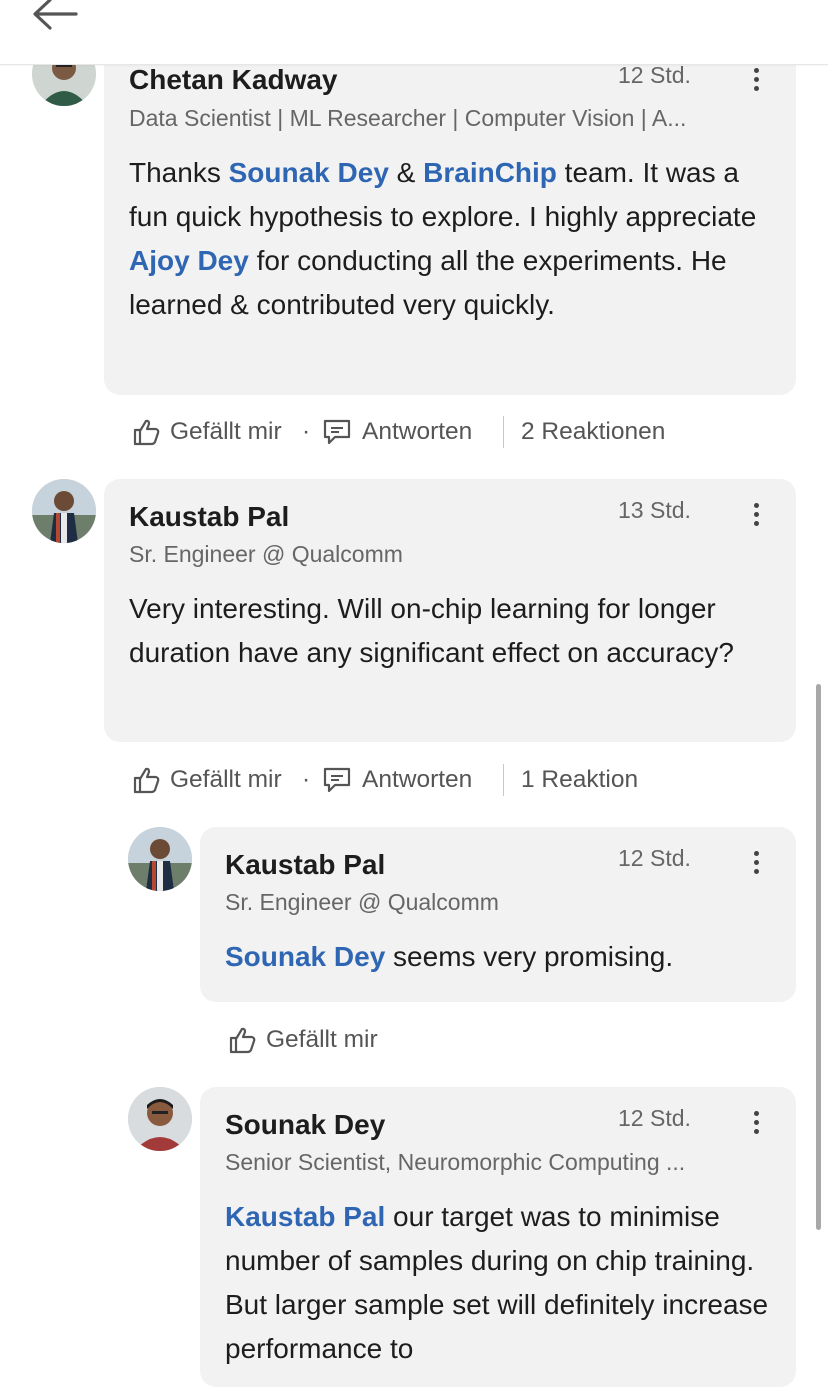  What do you see at coordinates (654, 510) in the screenshot?
I see `comment-time: 13 Std.` at bounding box center [654, 510].